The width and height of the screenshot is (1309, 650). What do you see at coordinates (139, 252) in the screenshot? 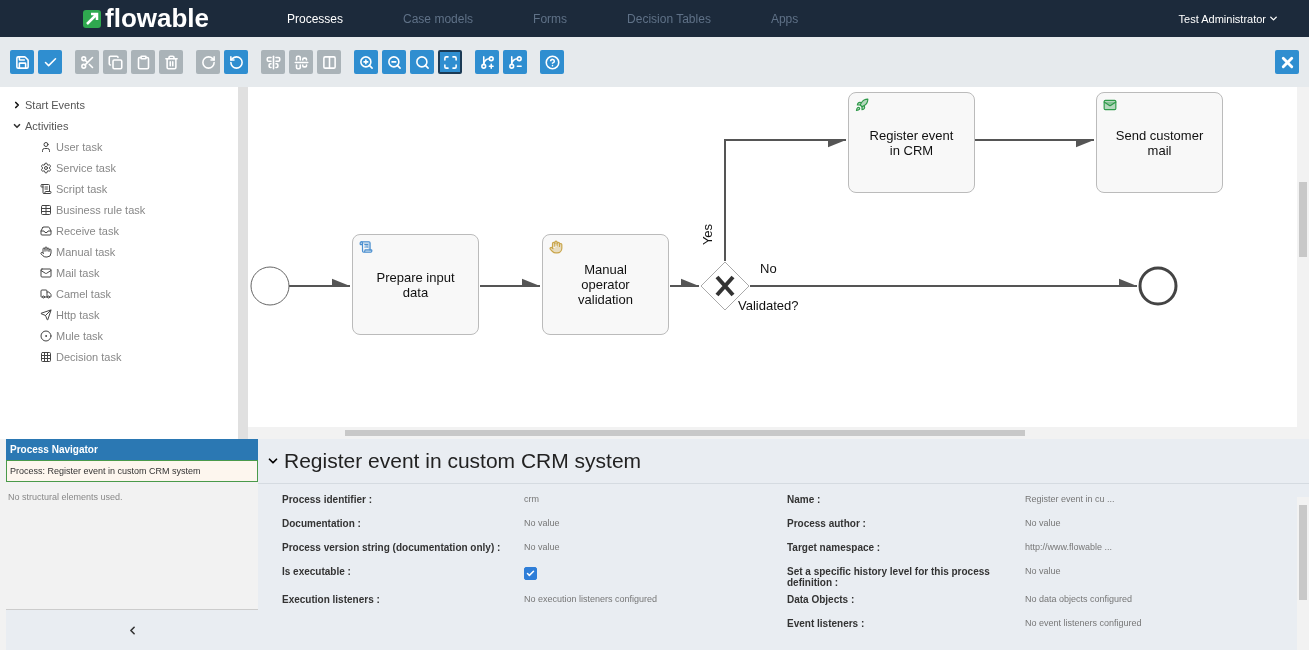
I see `palette-item: Manual task` at bounding box center [139, 252].